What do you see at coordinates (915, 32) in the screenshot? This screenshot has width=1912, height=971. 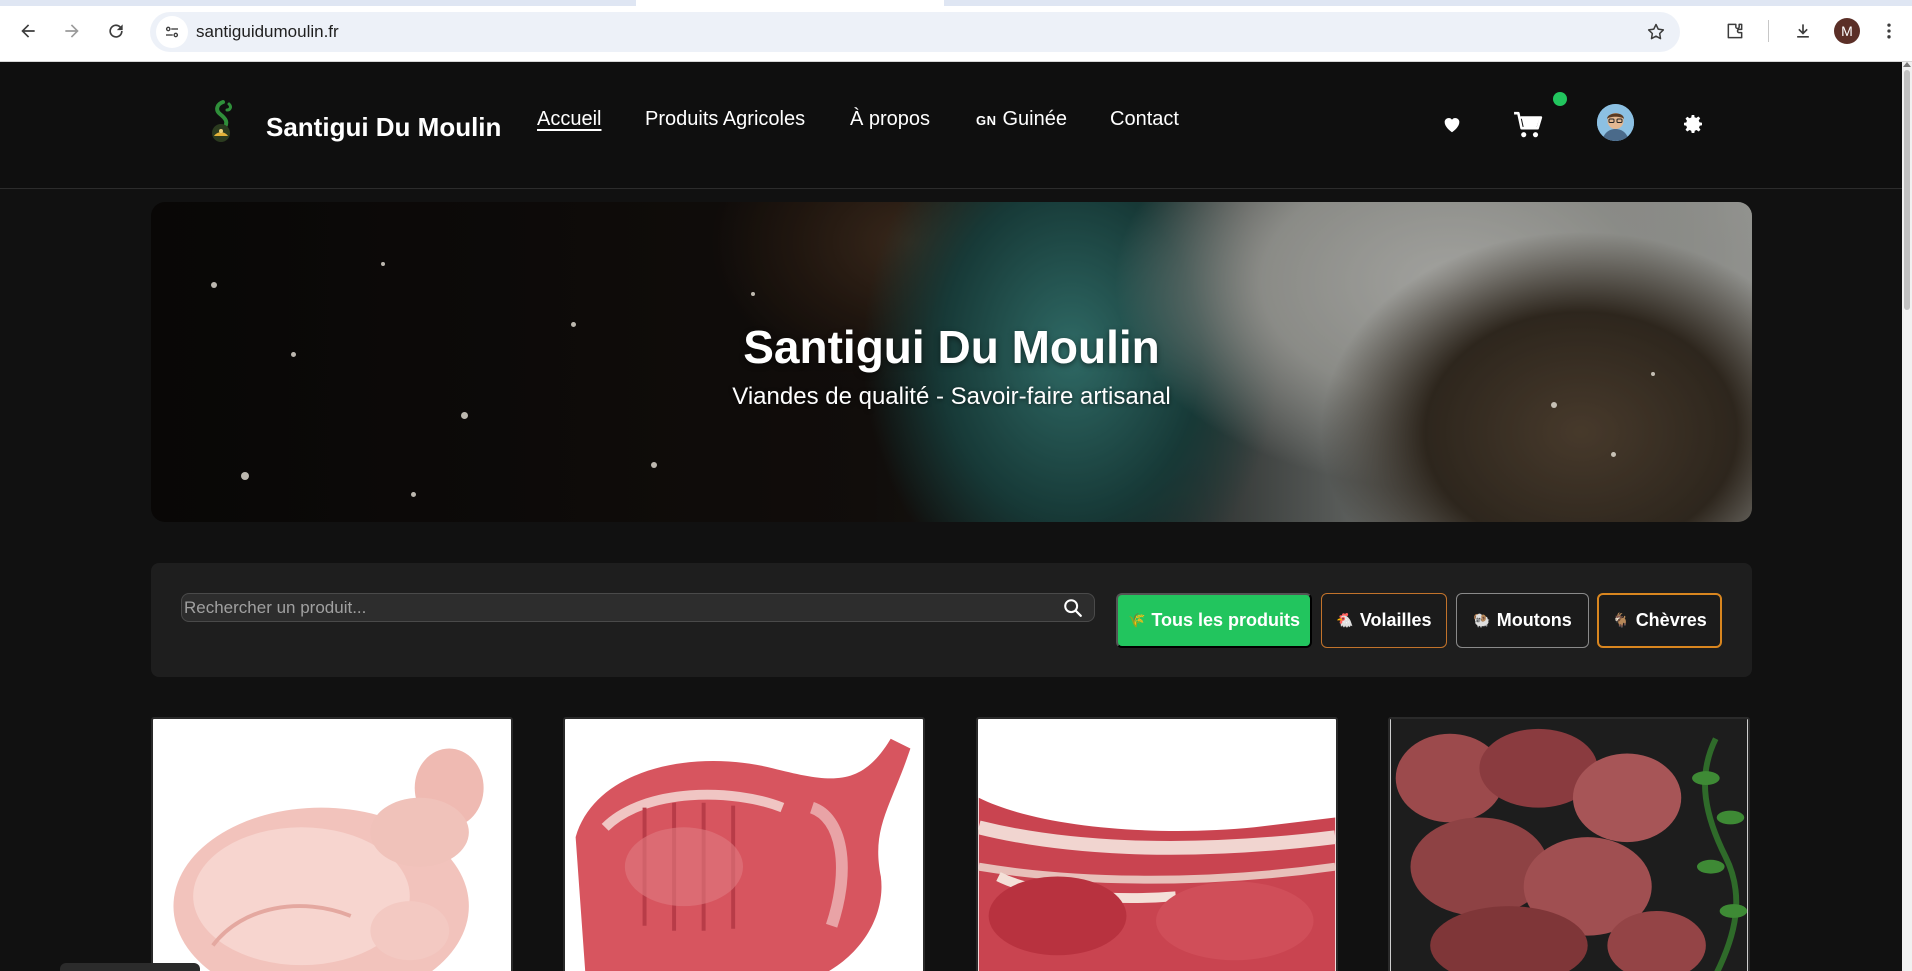 I see `address-bar: santiguidumoulin.fr` at bounding box center [915, 32].